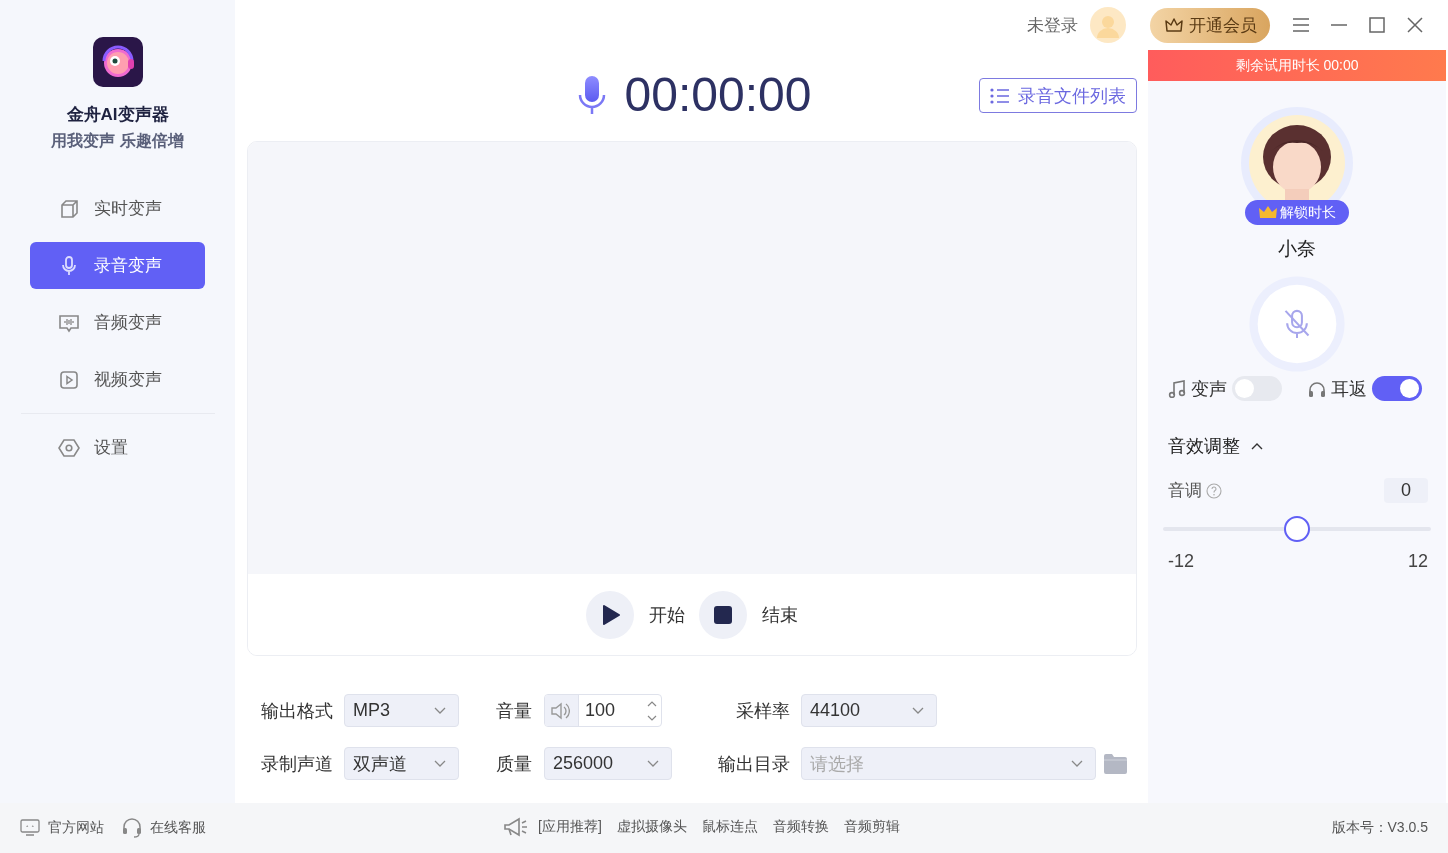  Describe the element at coordinates (1297, 212) in the screenshot. I see `unlock-badge: 解锁时长` at that location.